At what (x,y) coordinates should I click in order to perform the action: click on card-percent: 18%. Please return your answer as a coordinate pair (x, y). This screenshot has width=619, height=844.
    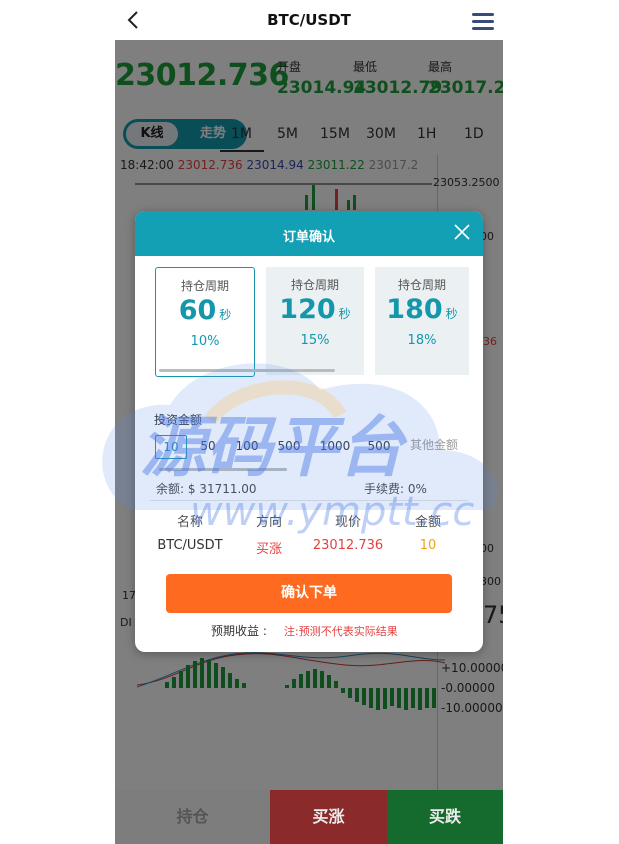
    Looking at the image, I should click on (422, 340).